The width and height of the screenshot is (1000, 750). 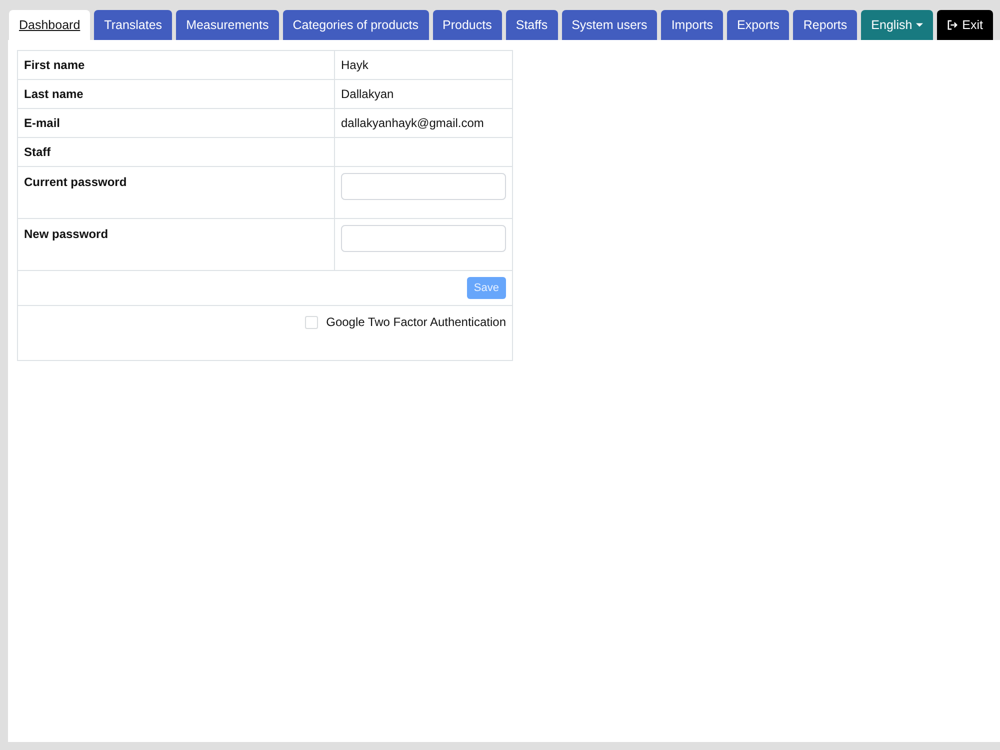 What do you see at coordinates (897, 25) in the screenshot?
I see `language-dropdown: English` at bounding box center [897, 25].